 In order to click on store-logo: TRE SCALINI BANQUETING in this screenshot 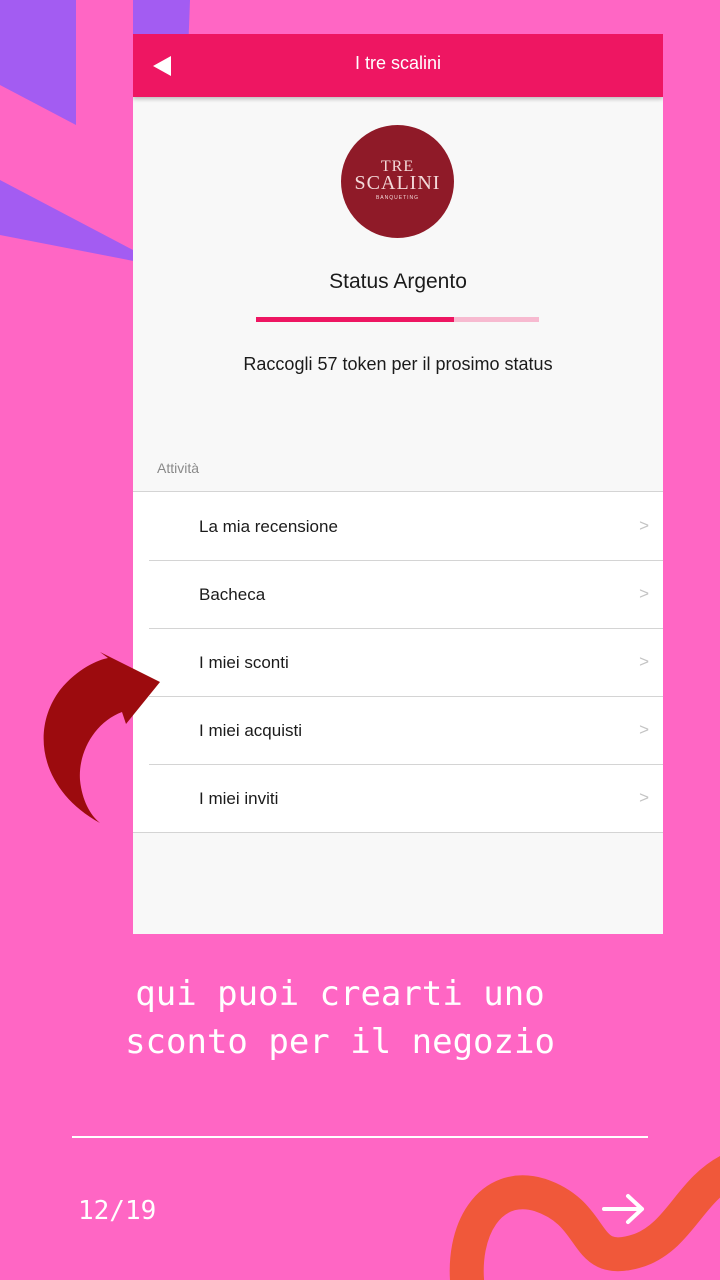, I will do `click(397, 181)`.